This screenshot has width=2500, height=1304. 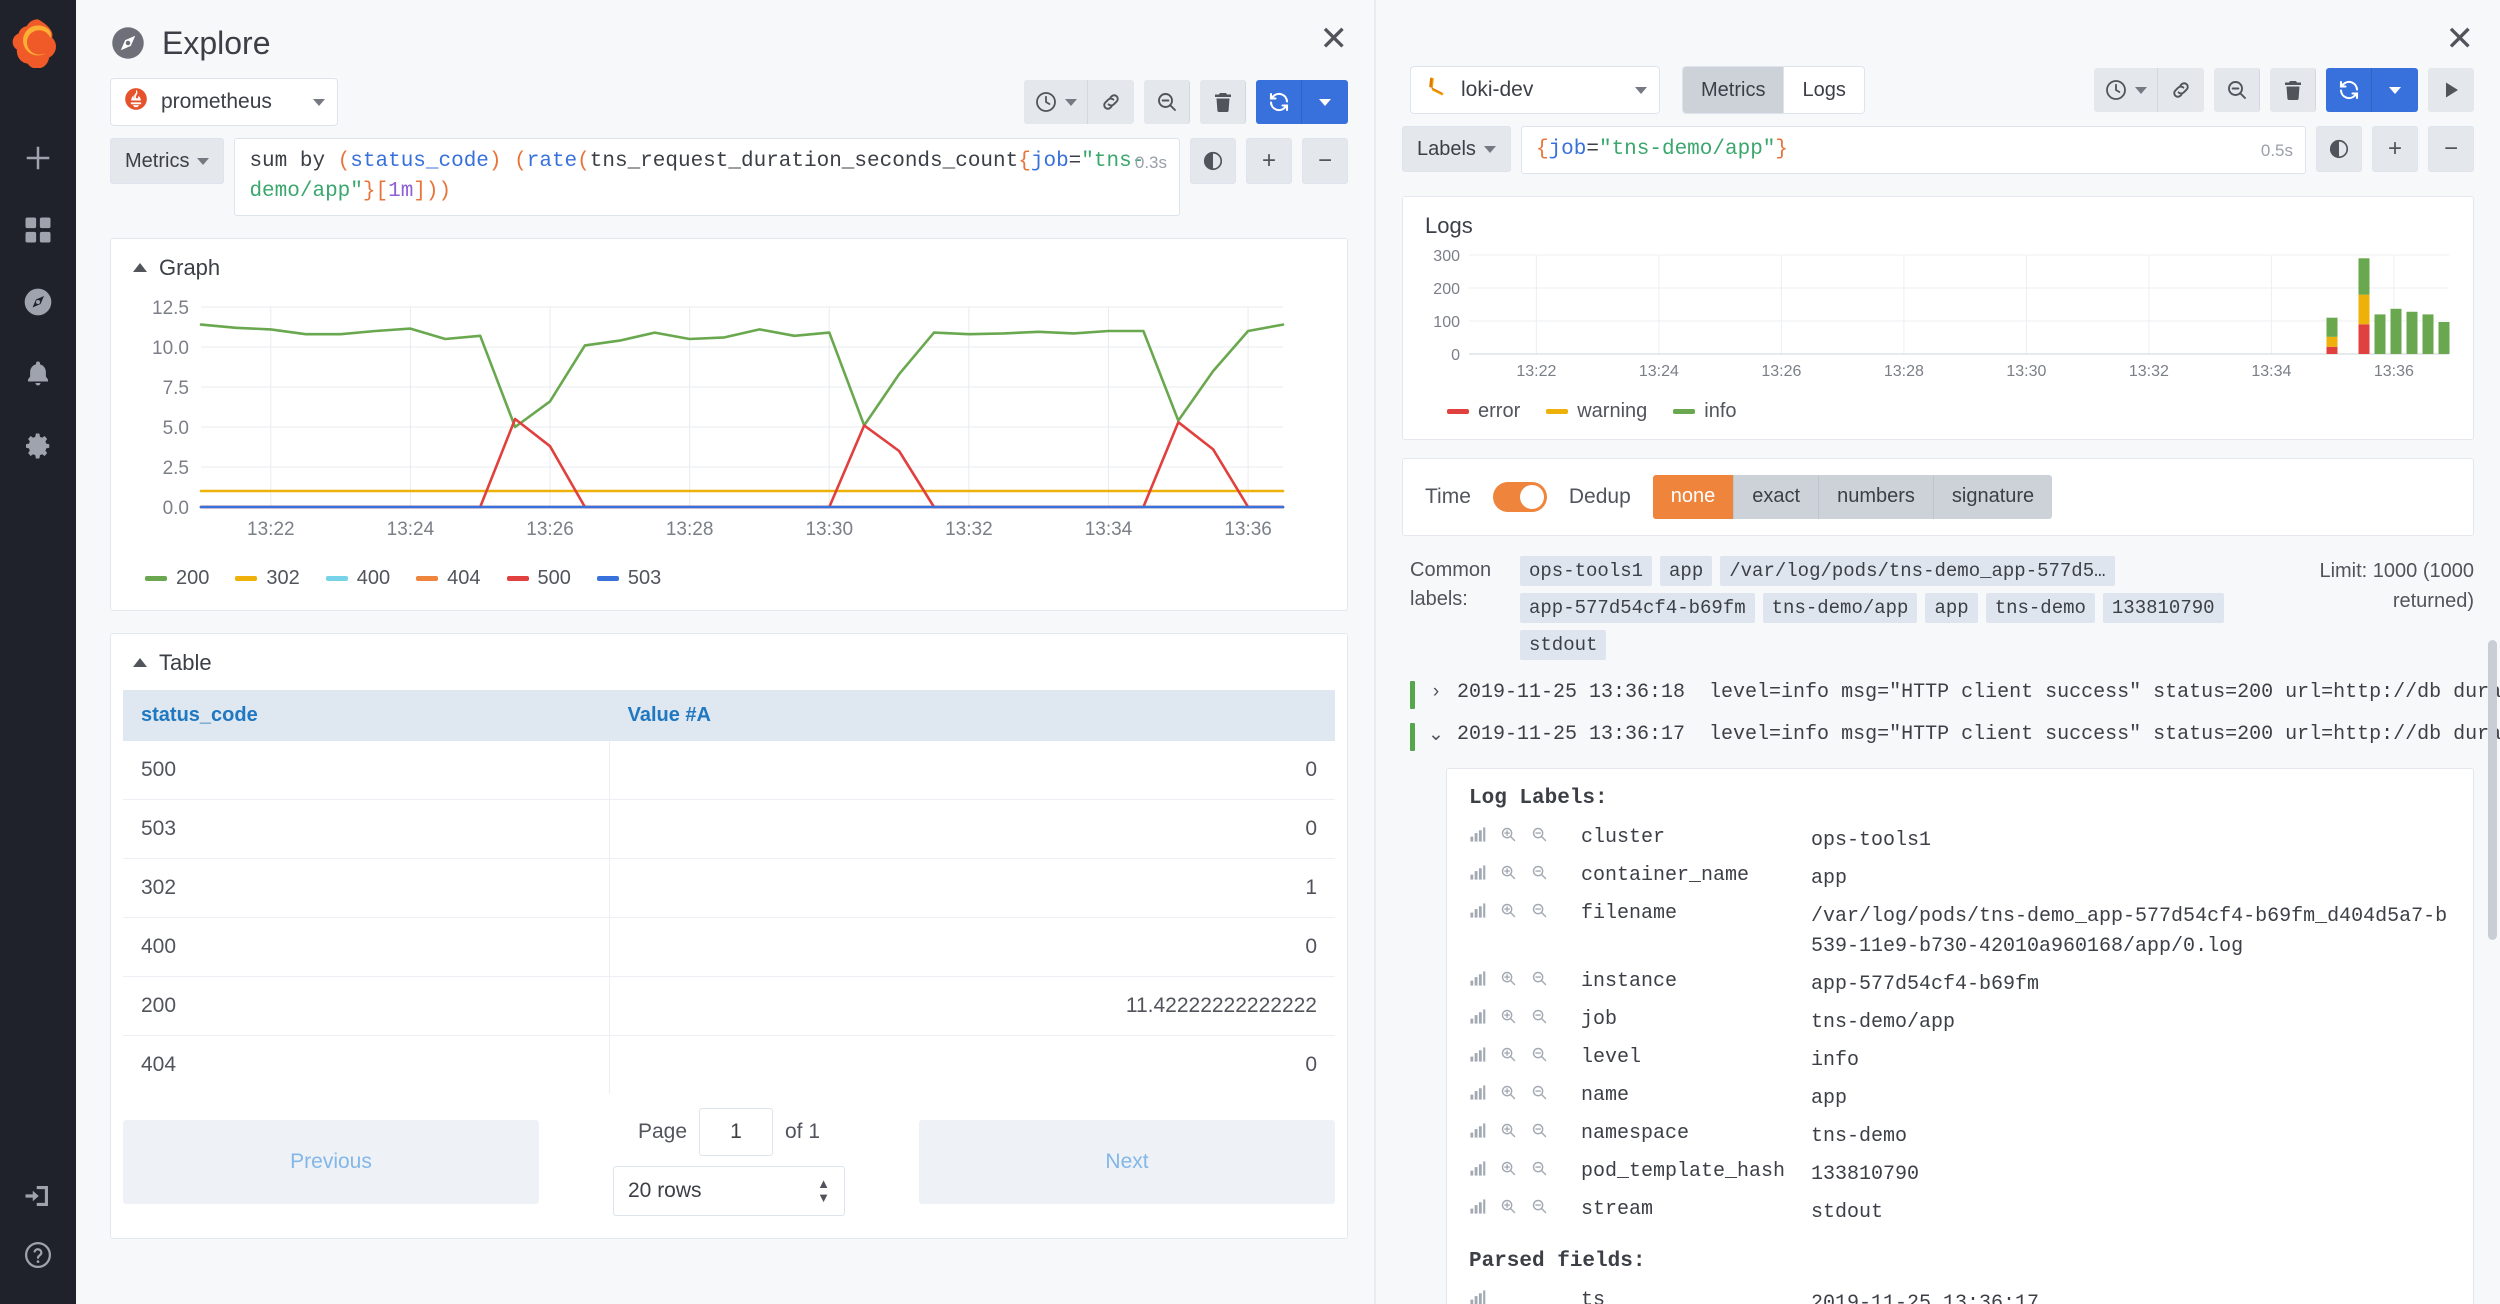 I want to click on query-editor-right: {job="tns-demo/app"} 0.5s, so click(x=1913, y=150).